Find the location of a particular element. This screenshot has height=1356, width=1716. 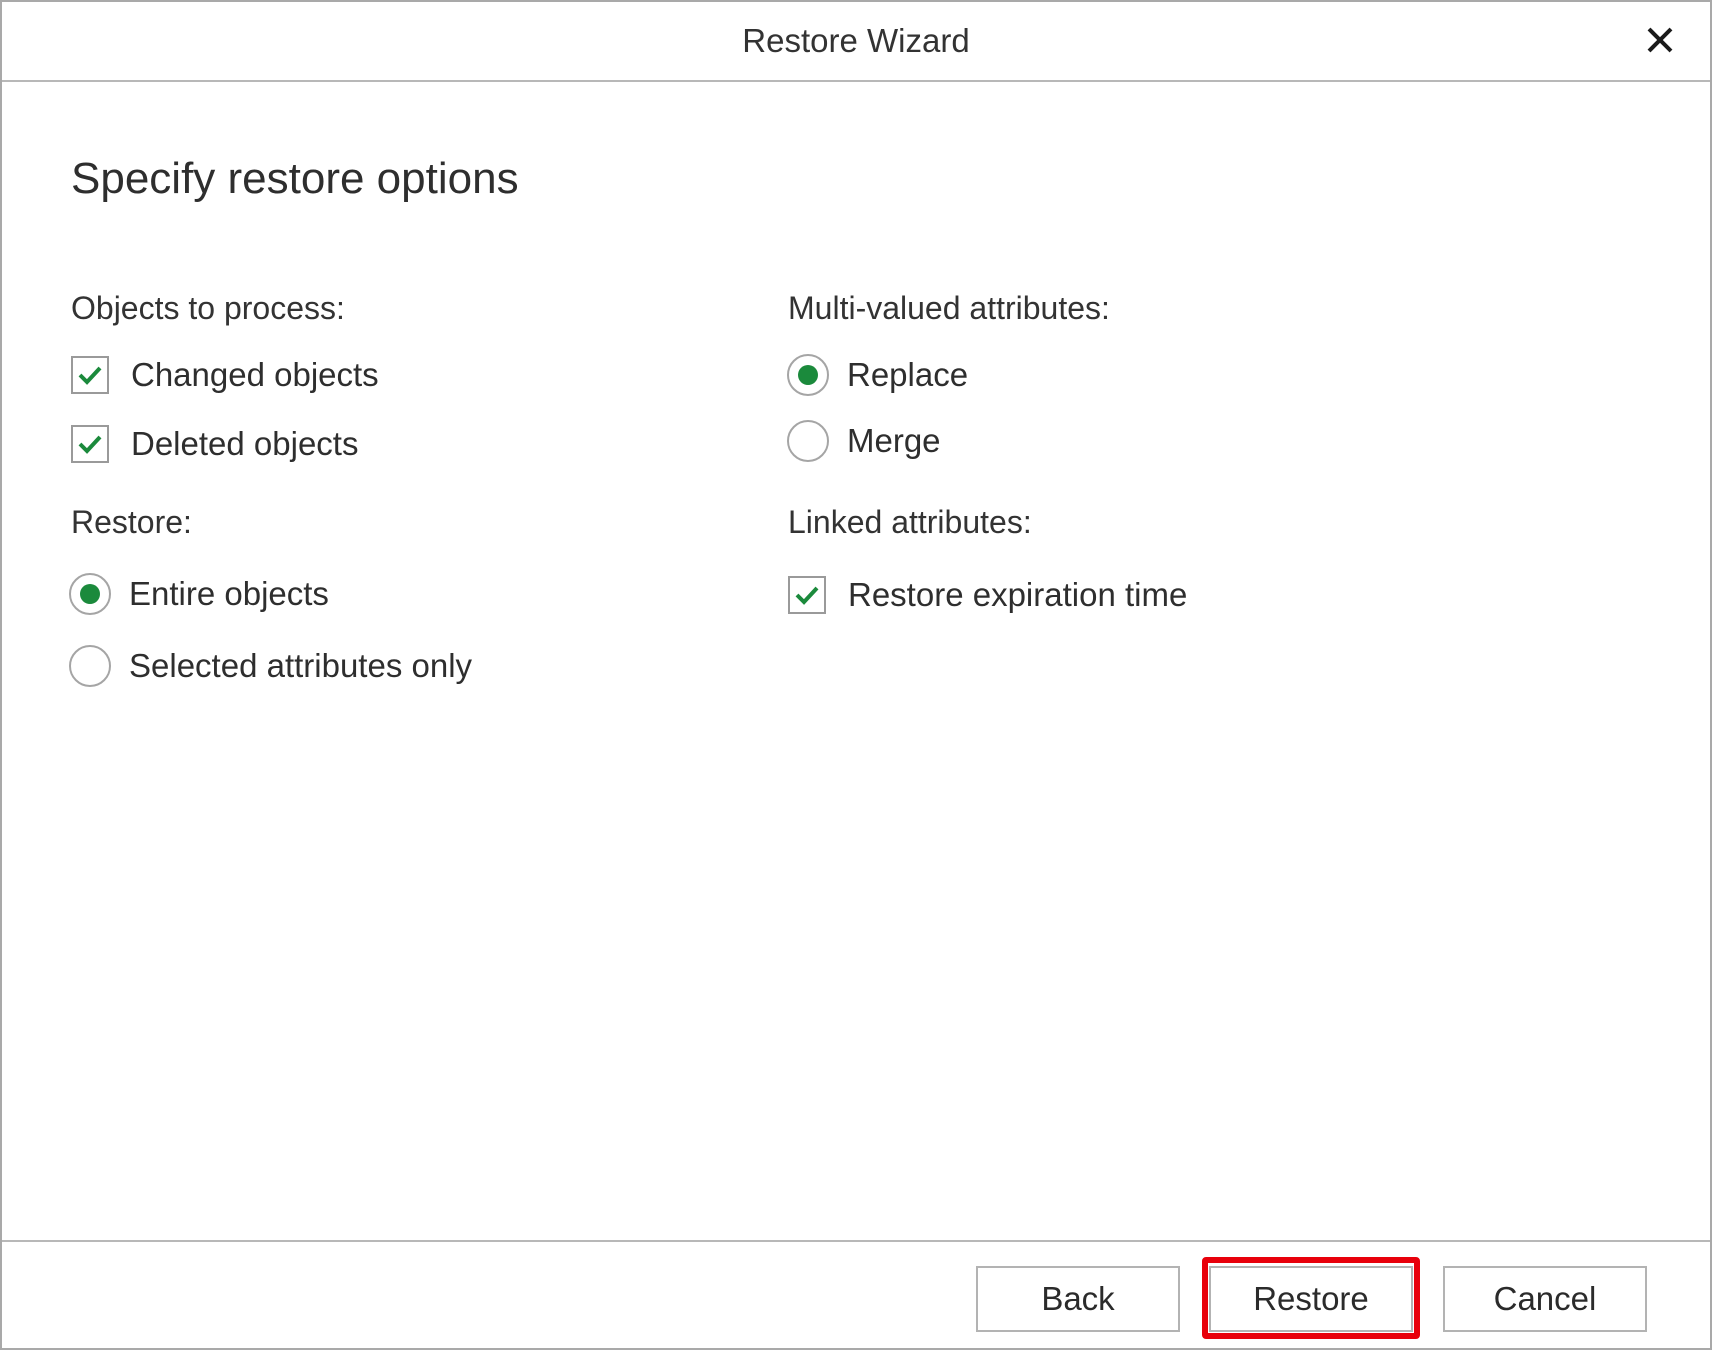

deleted-objects-label: Deleted objects is located at coordinates (245, 443).